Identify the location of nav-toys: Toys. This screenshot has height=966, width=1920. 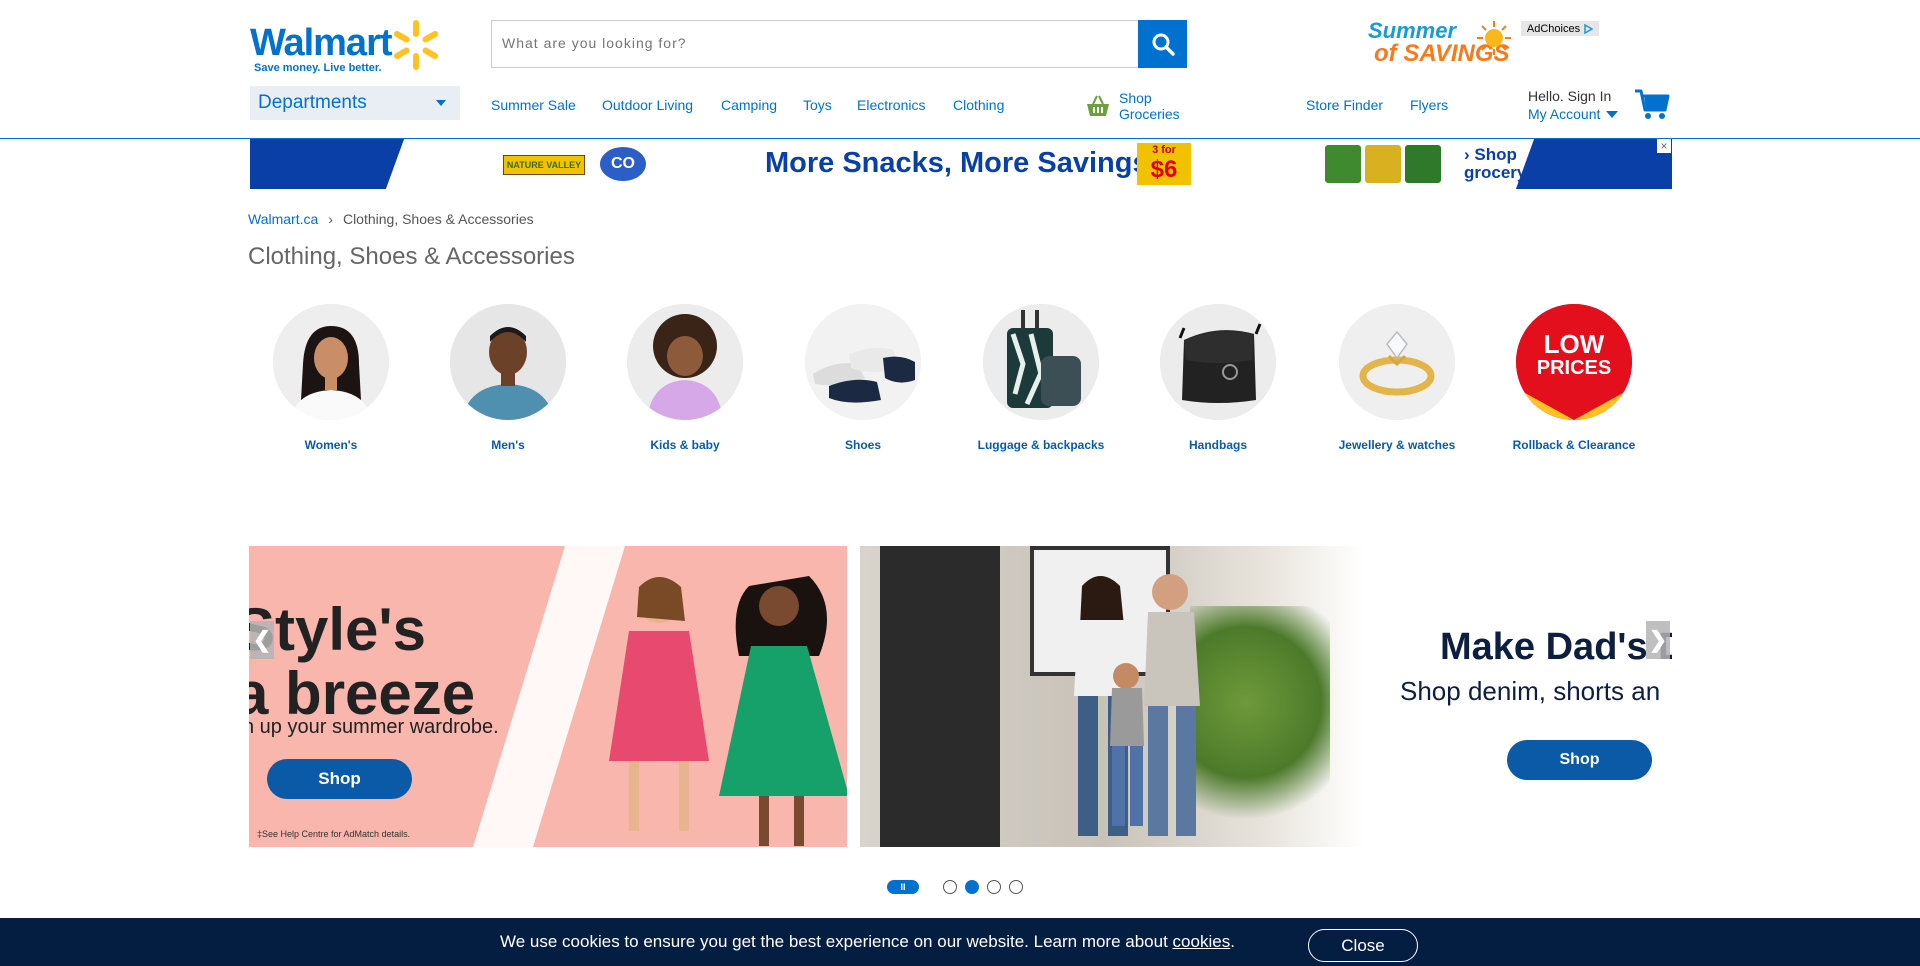
(817, 105).